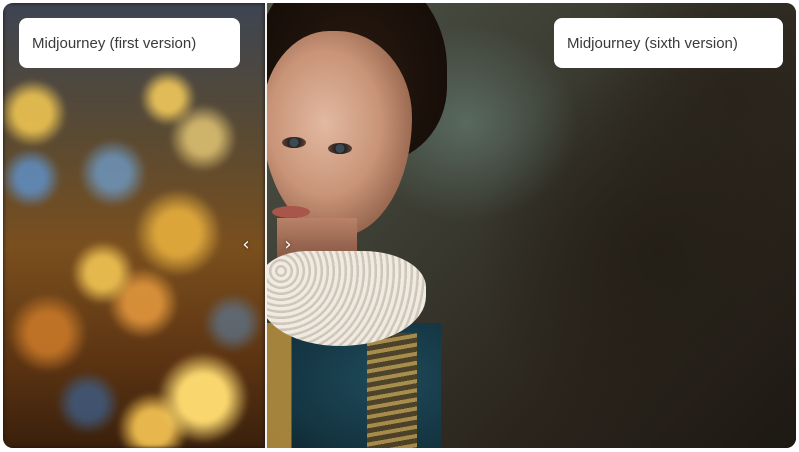 The height and width of the screenshot is (452, 799). I want to click on chevron-right-icon: ›, so click(288, 245).